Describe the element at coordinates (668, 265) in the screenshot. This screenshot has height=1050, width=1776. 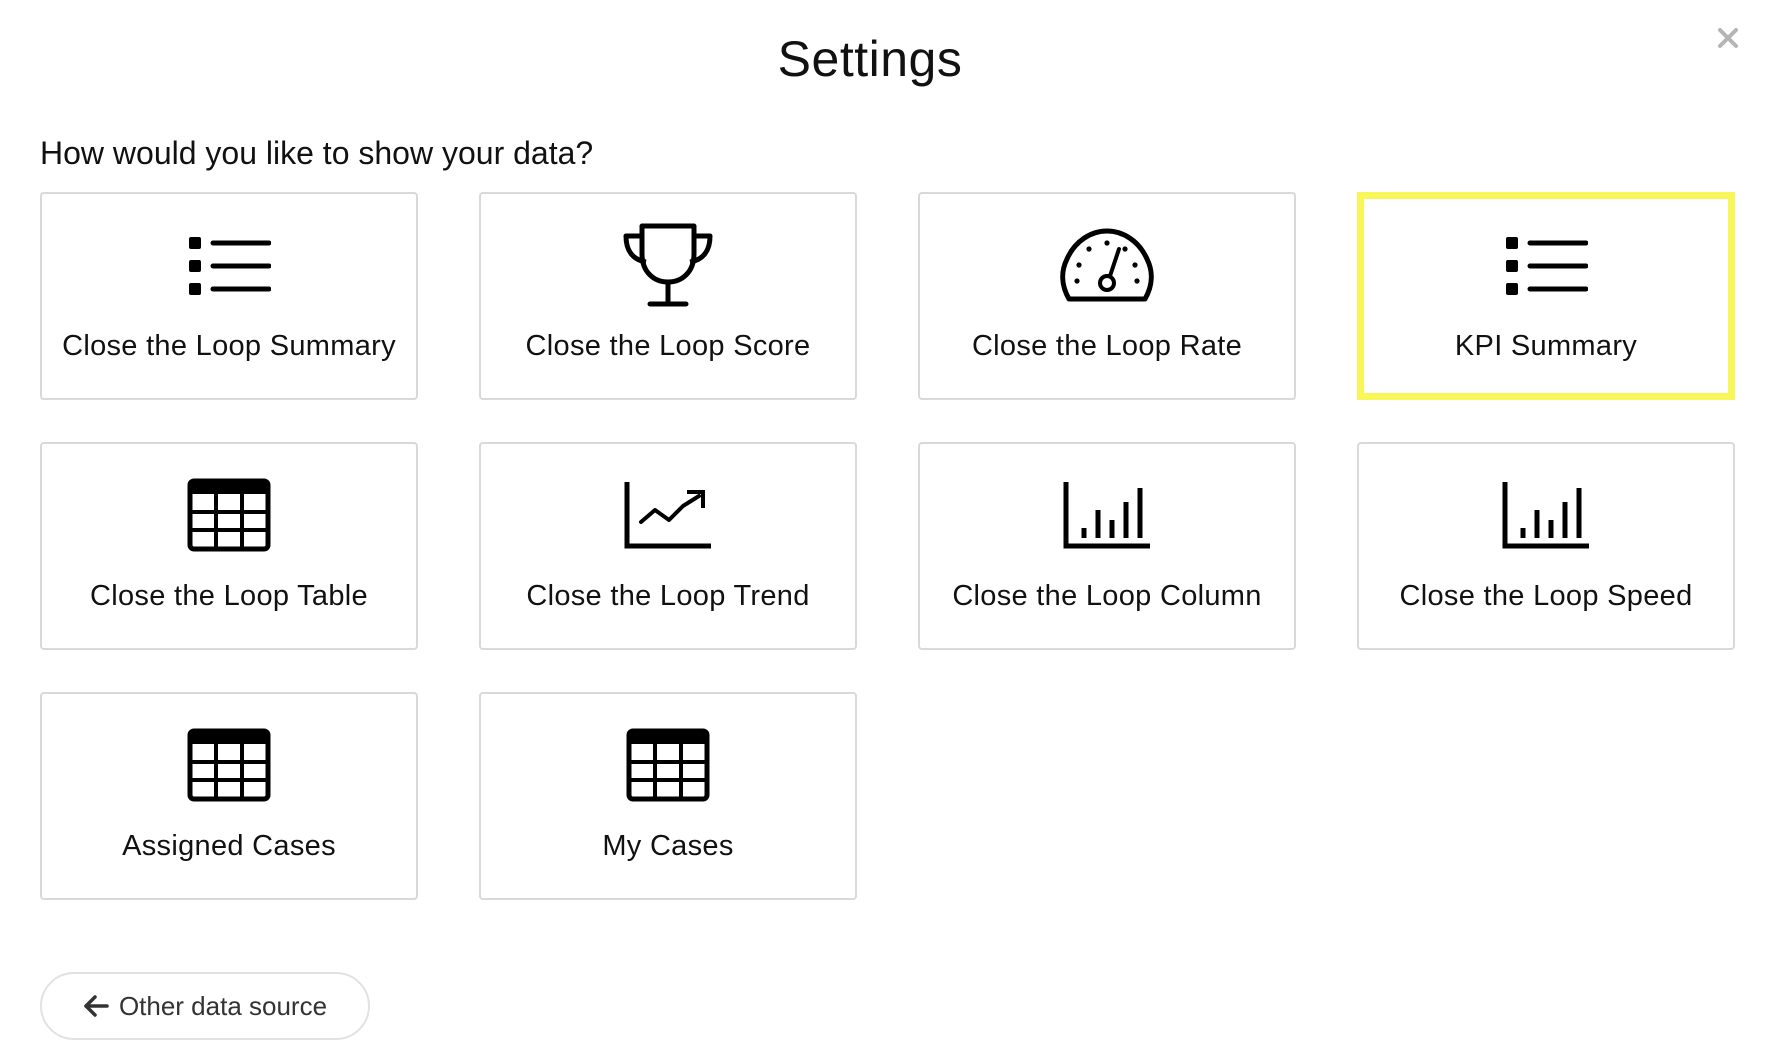
I see `trophy-icon` at that location.